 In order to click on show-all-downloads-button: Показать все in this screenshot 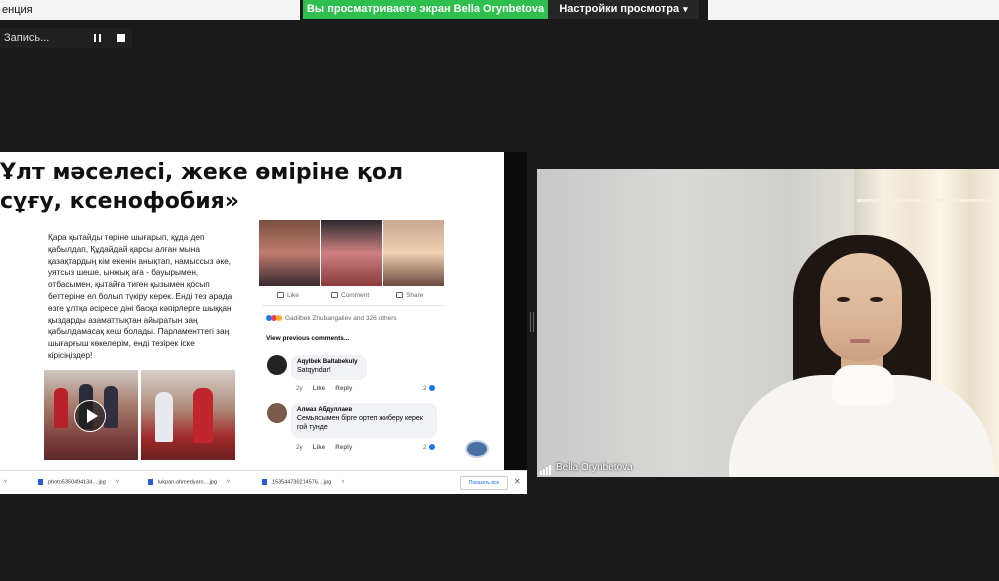, I will do `click(484, 483)`.